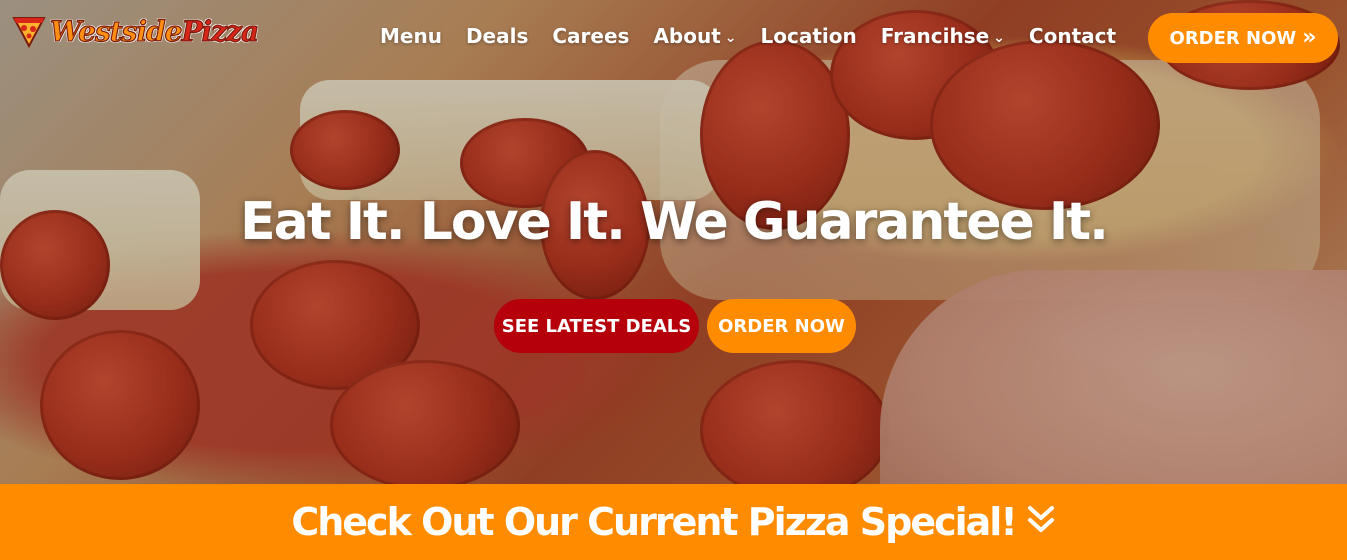 The width and height of the screenshot is (1347, 560). I want to click on nav-item-deals: Deals, so click(497, 36).